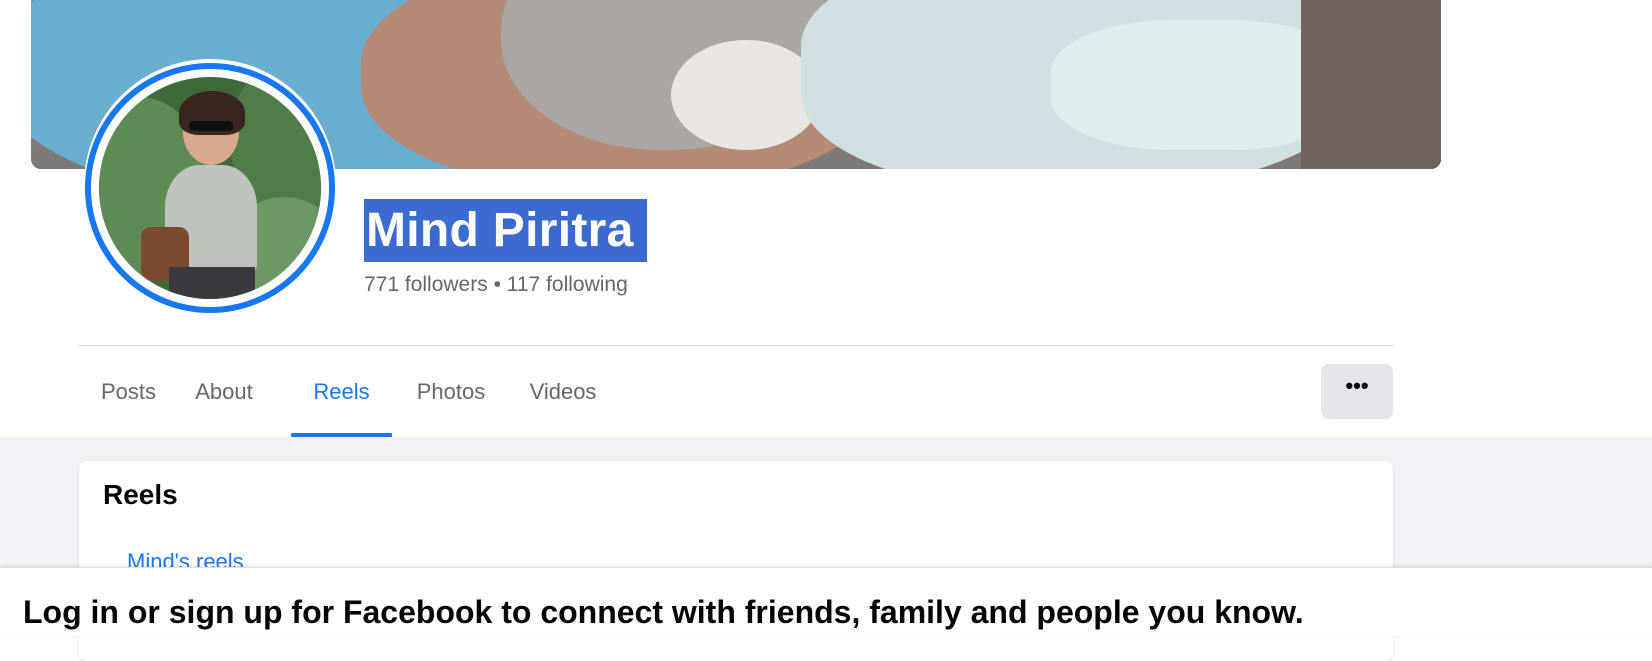  What do you see at coordinates (341, 435) in the screenshot?
I see `active-tab-indicator` at bounding box center [341, 435].